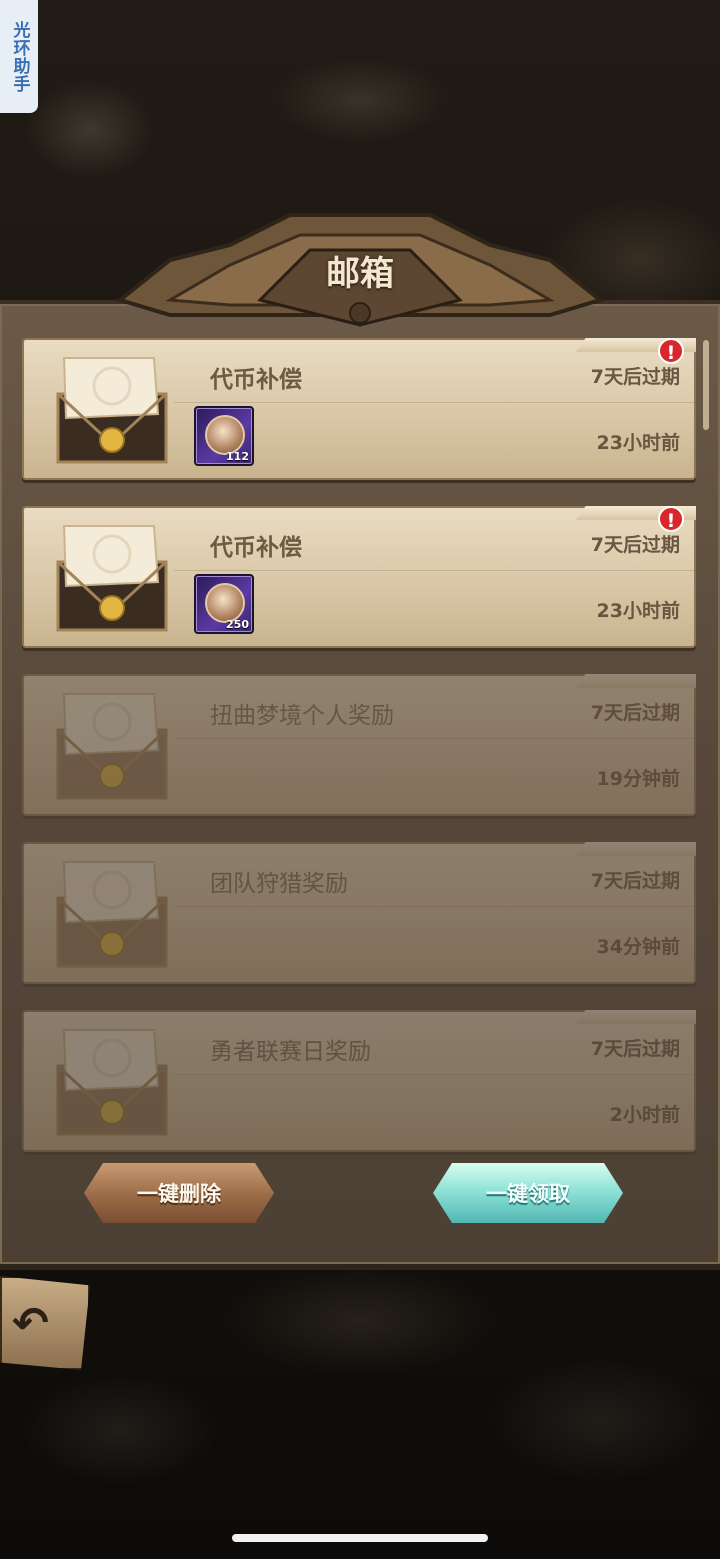 This screenshot has height=1559, width=720. I want to click on halo-assistant-tab: 光环助手, so click(19, 56).